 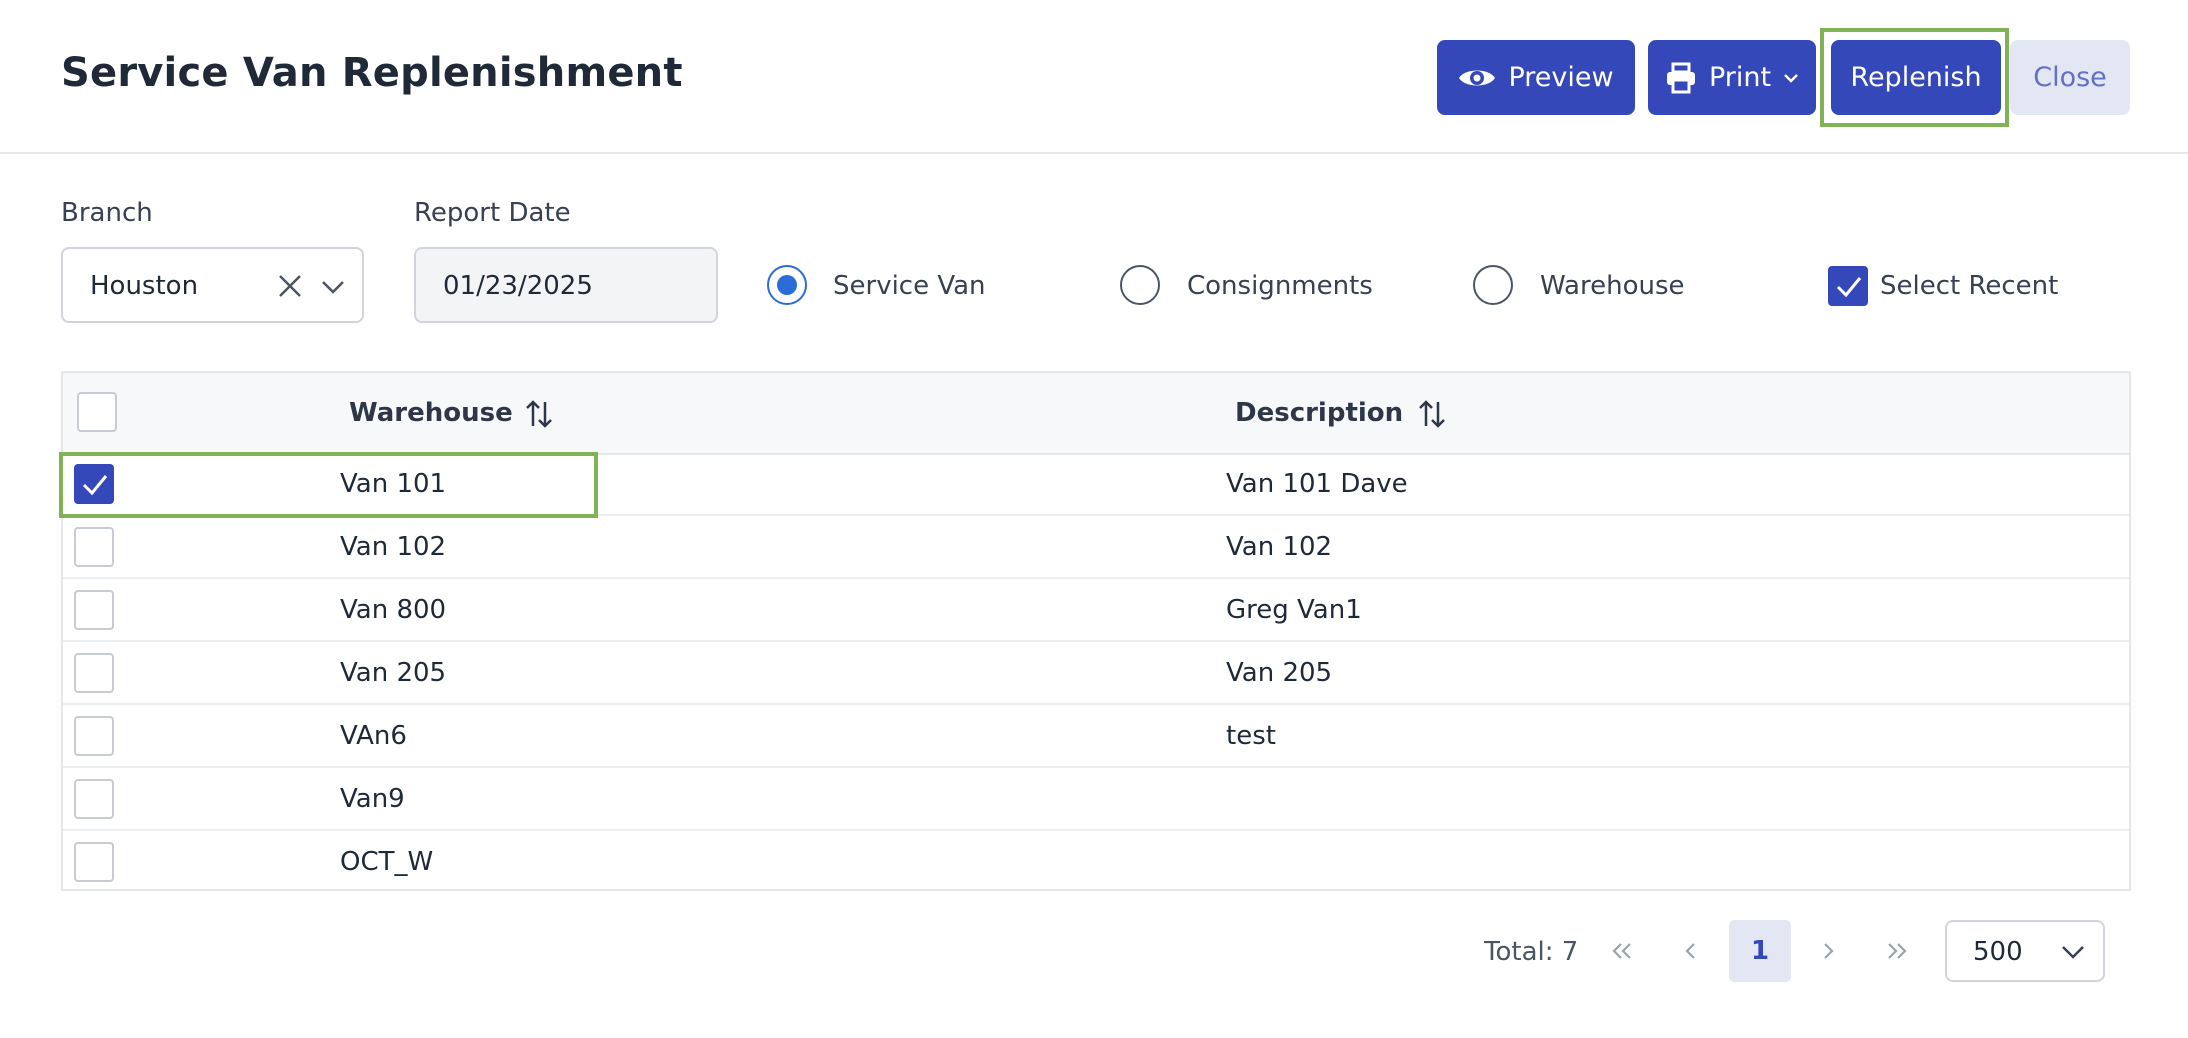 What do you see at coordinates (393, 547) in the screenshot?
I see `cell-warehouse: Van 102` at bounding box center [393, 547].